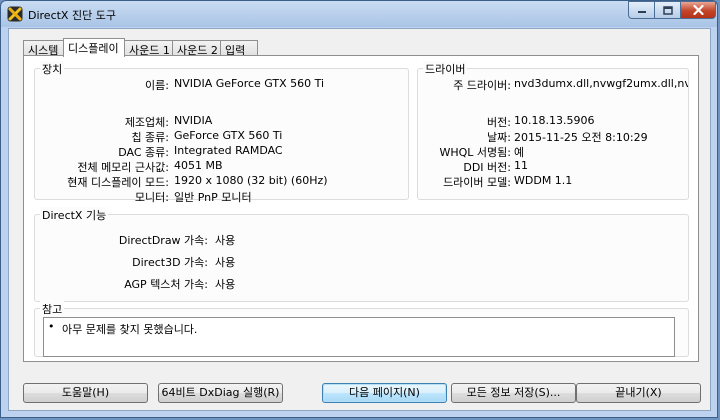  What do you see at coordinates (477, 182) in the screenshot?
I see `driver-model-label: 드라이버 모델:` at bounding box center [477, 182].